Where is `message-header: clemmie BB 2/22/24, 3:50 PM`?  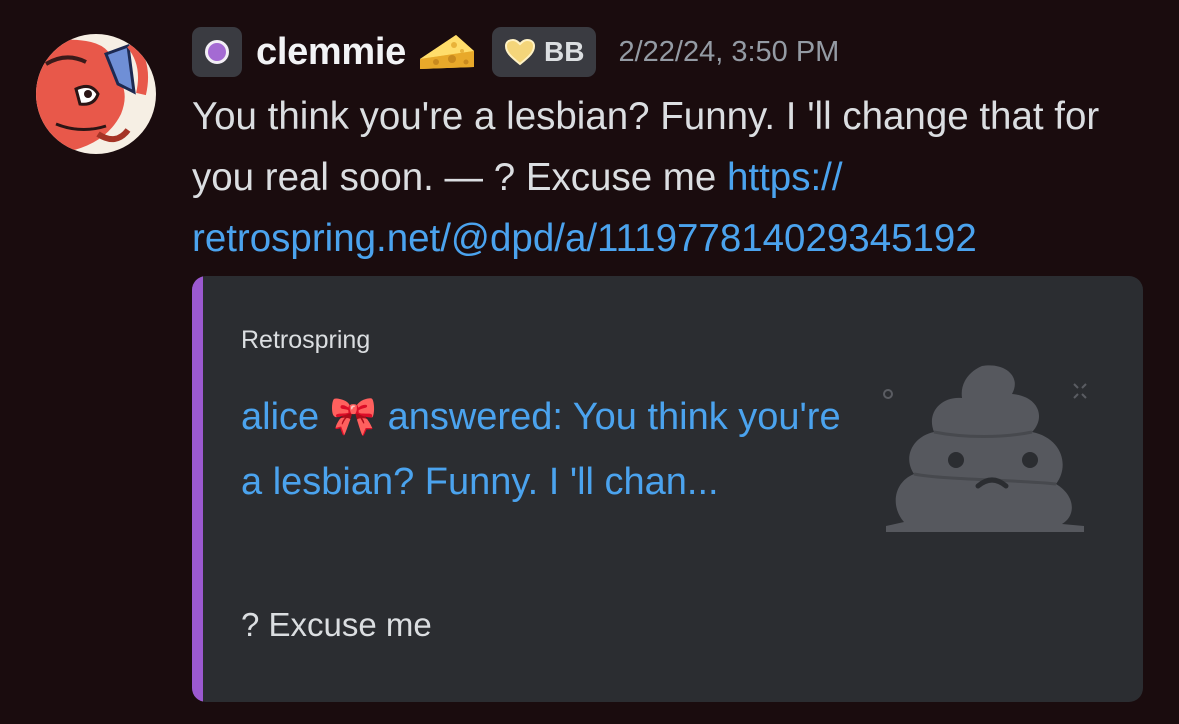
message-header: clemmie BB 2/22/24, 3:50 PM is located at coordinates (515, 52).